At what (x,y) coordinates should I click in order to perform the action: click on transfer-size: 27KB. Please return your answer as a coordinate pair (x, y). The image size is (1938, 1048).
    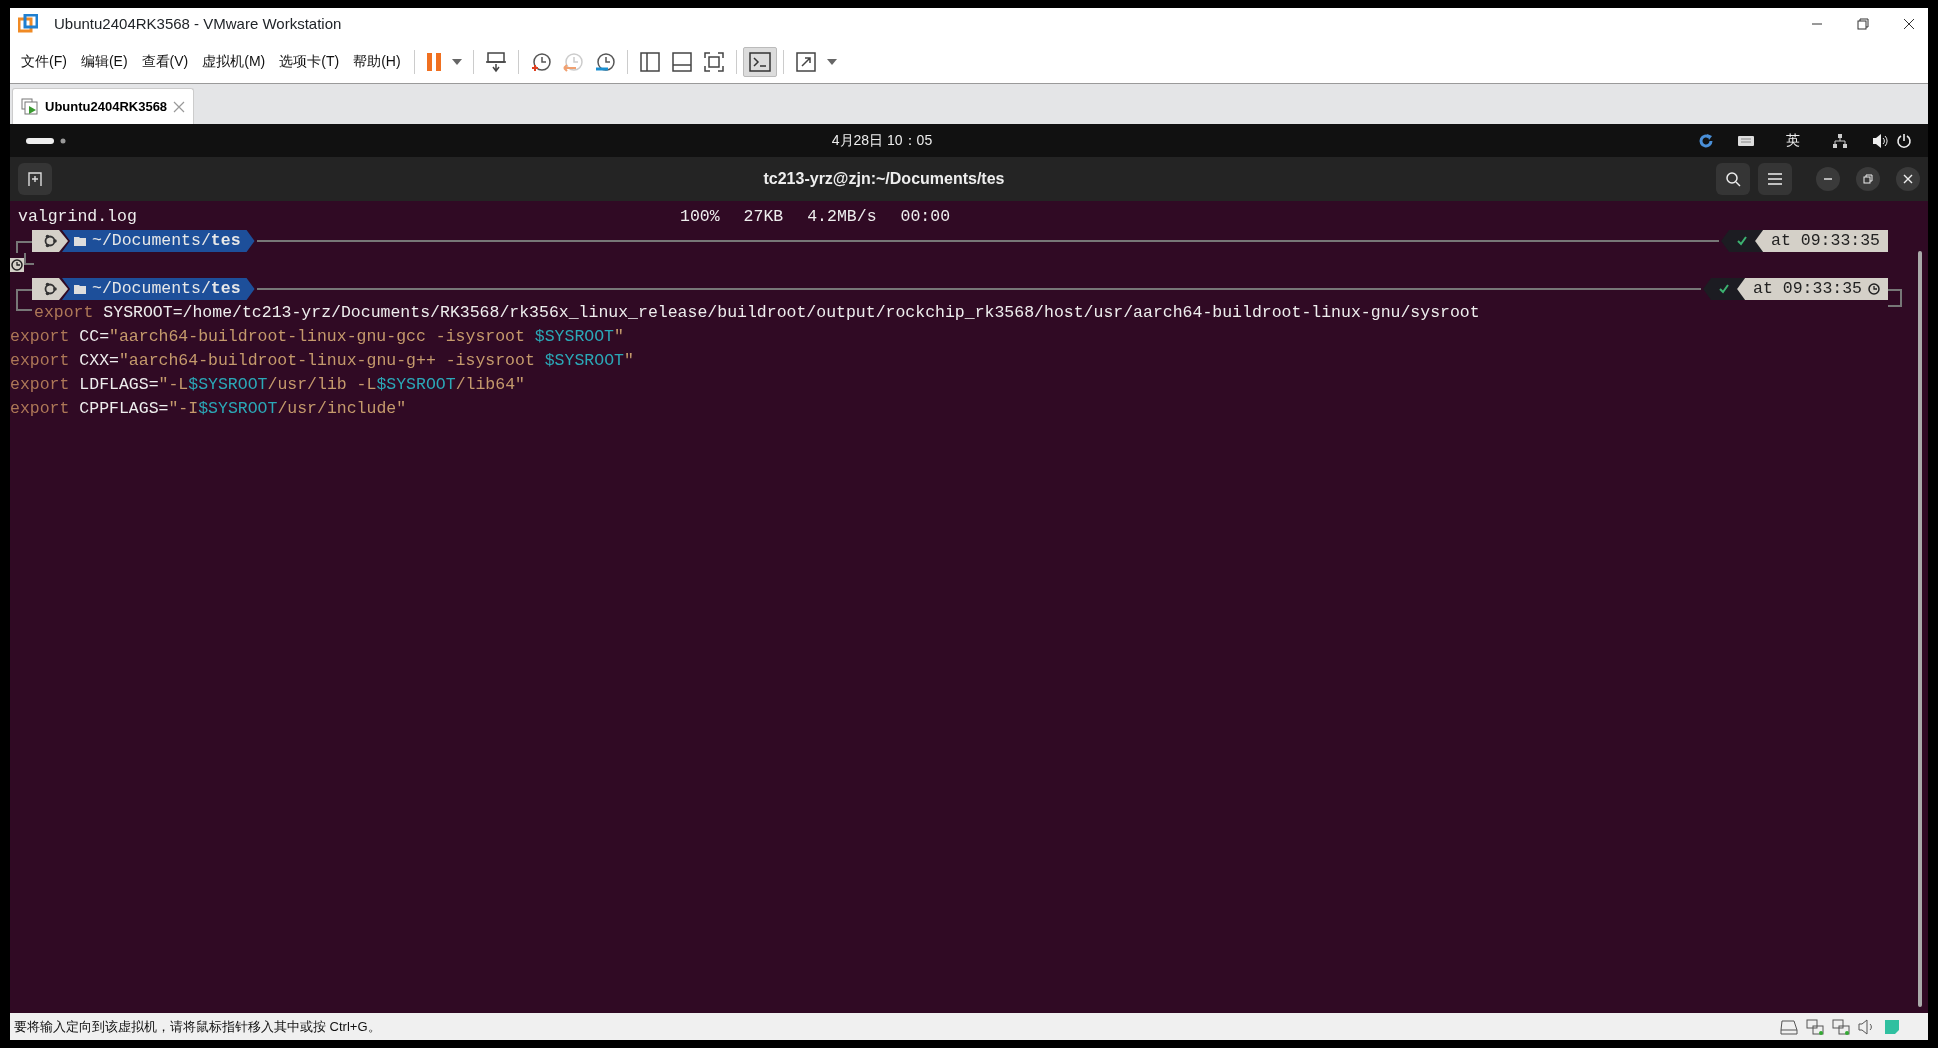
    Looking at the image, I should click on (763, 217).